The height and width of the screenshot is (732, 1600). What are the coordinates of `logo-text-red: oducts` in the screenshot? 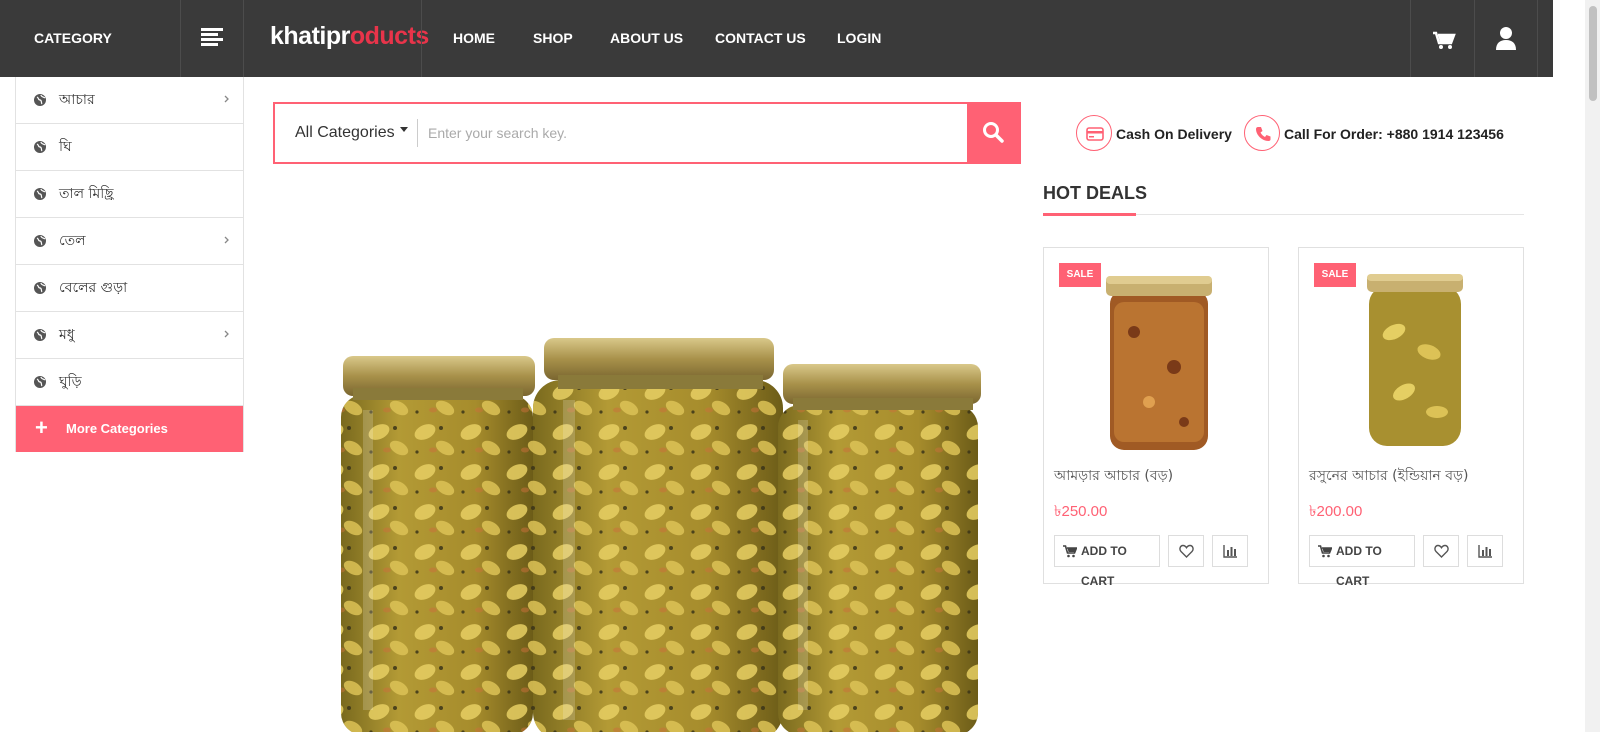 It's located at (389, 36).